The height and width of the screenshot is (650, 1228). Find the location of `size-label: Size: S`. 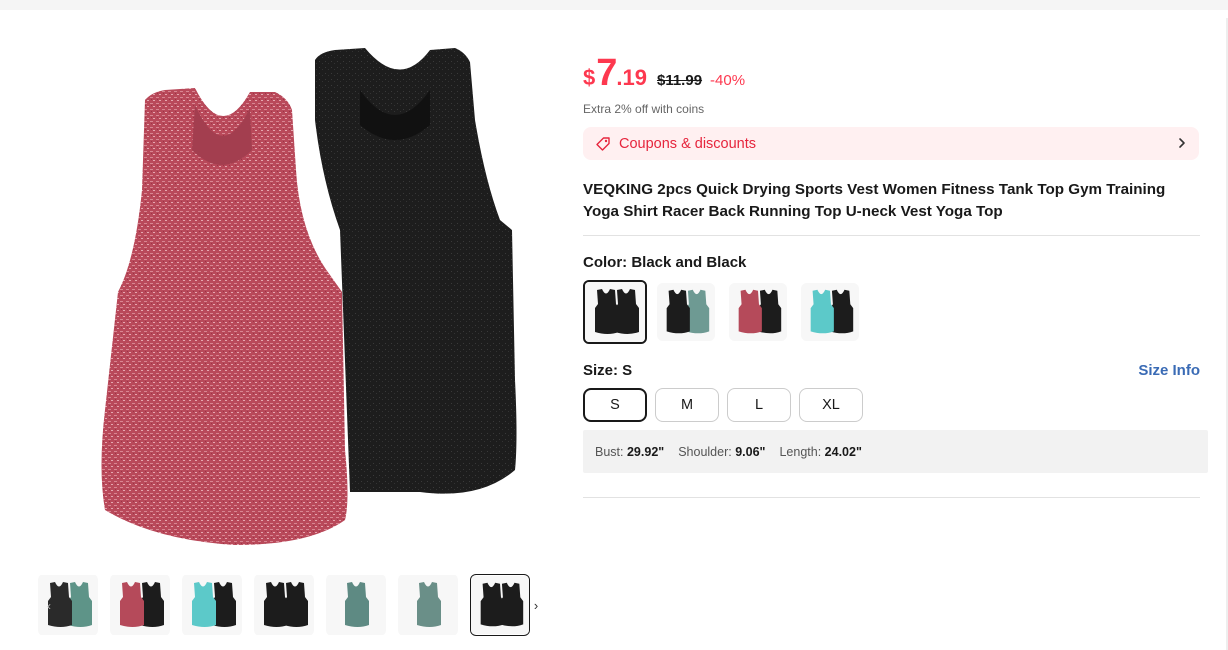

size-label: Size: S is located at coordinates (608, 370).